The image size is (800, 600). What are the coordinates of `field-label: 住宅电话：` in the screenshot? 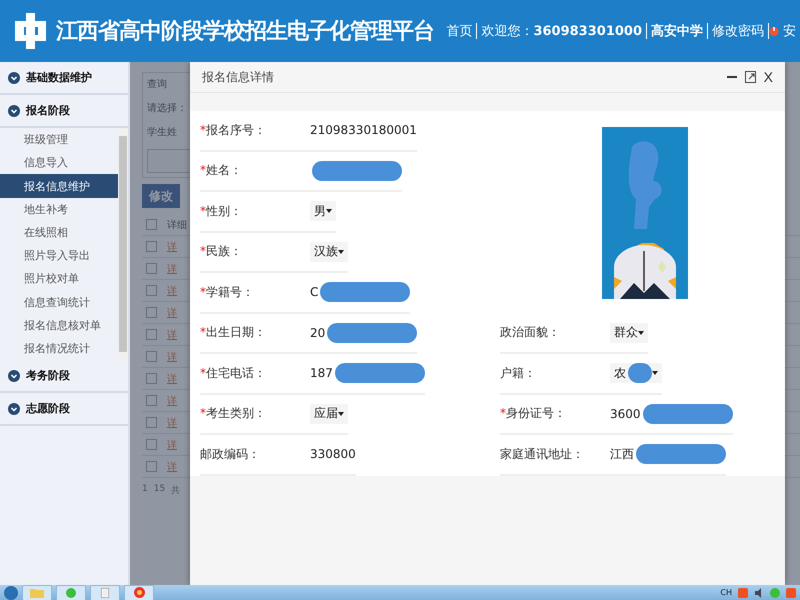 It's located at (236, 373).